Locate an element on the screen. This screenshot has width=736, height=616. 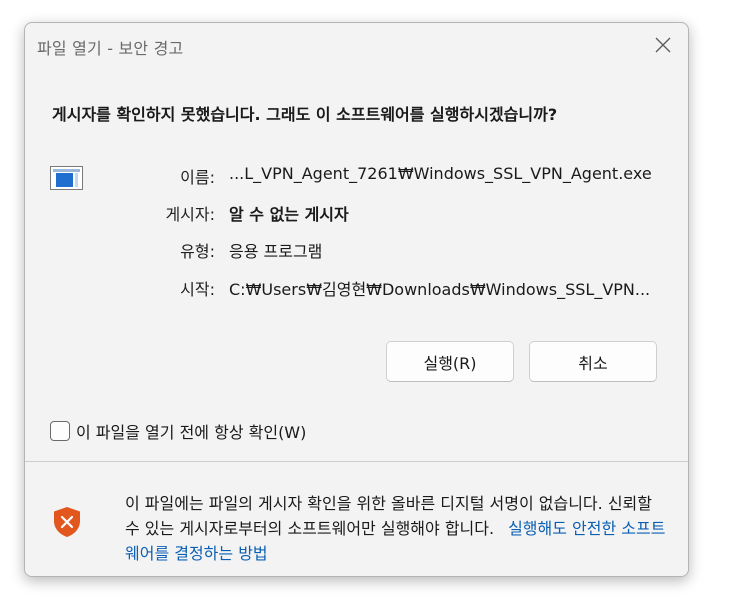
window-title: 파일 열기 - 보안 경고 is located at coordinates (110, 48).